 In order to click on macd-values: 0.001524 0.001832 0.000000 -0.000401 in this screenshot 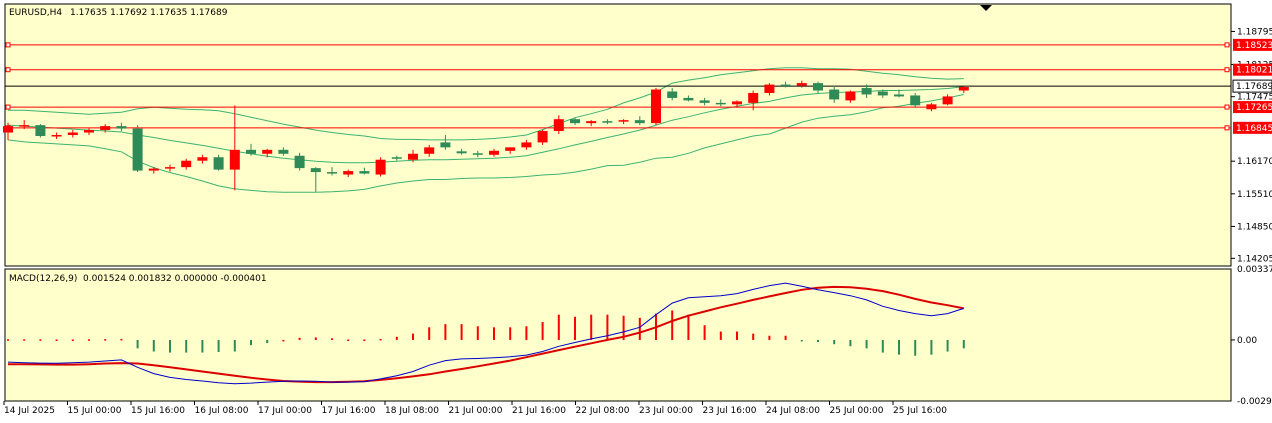, I will do `click(175, 279)`.